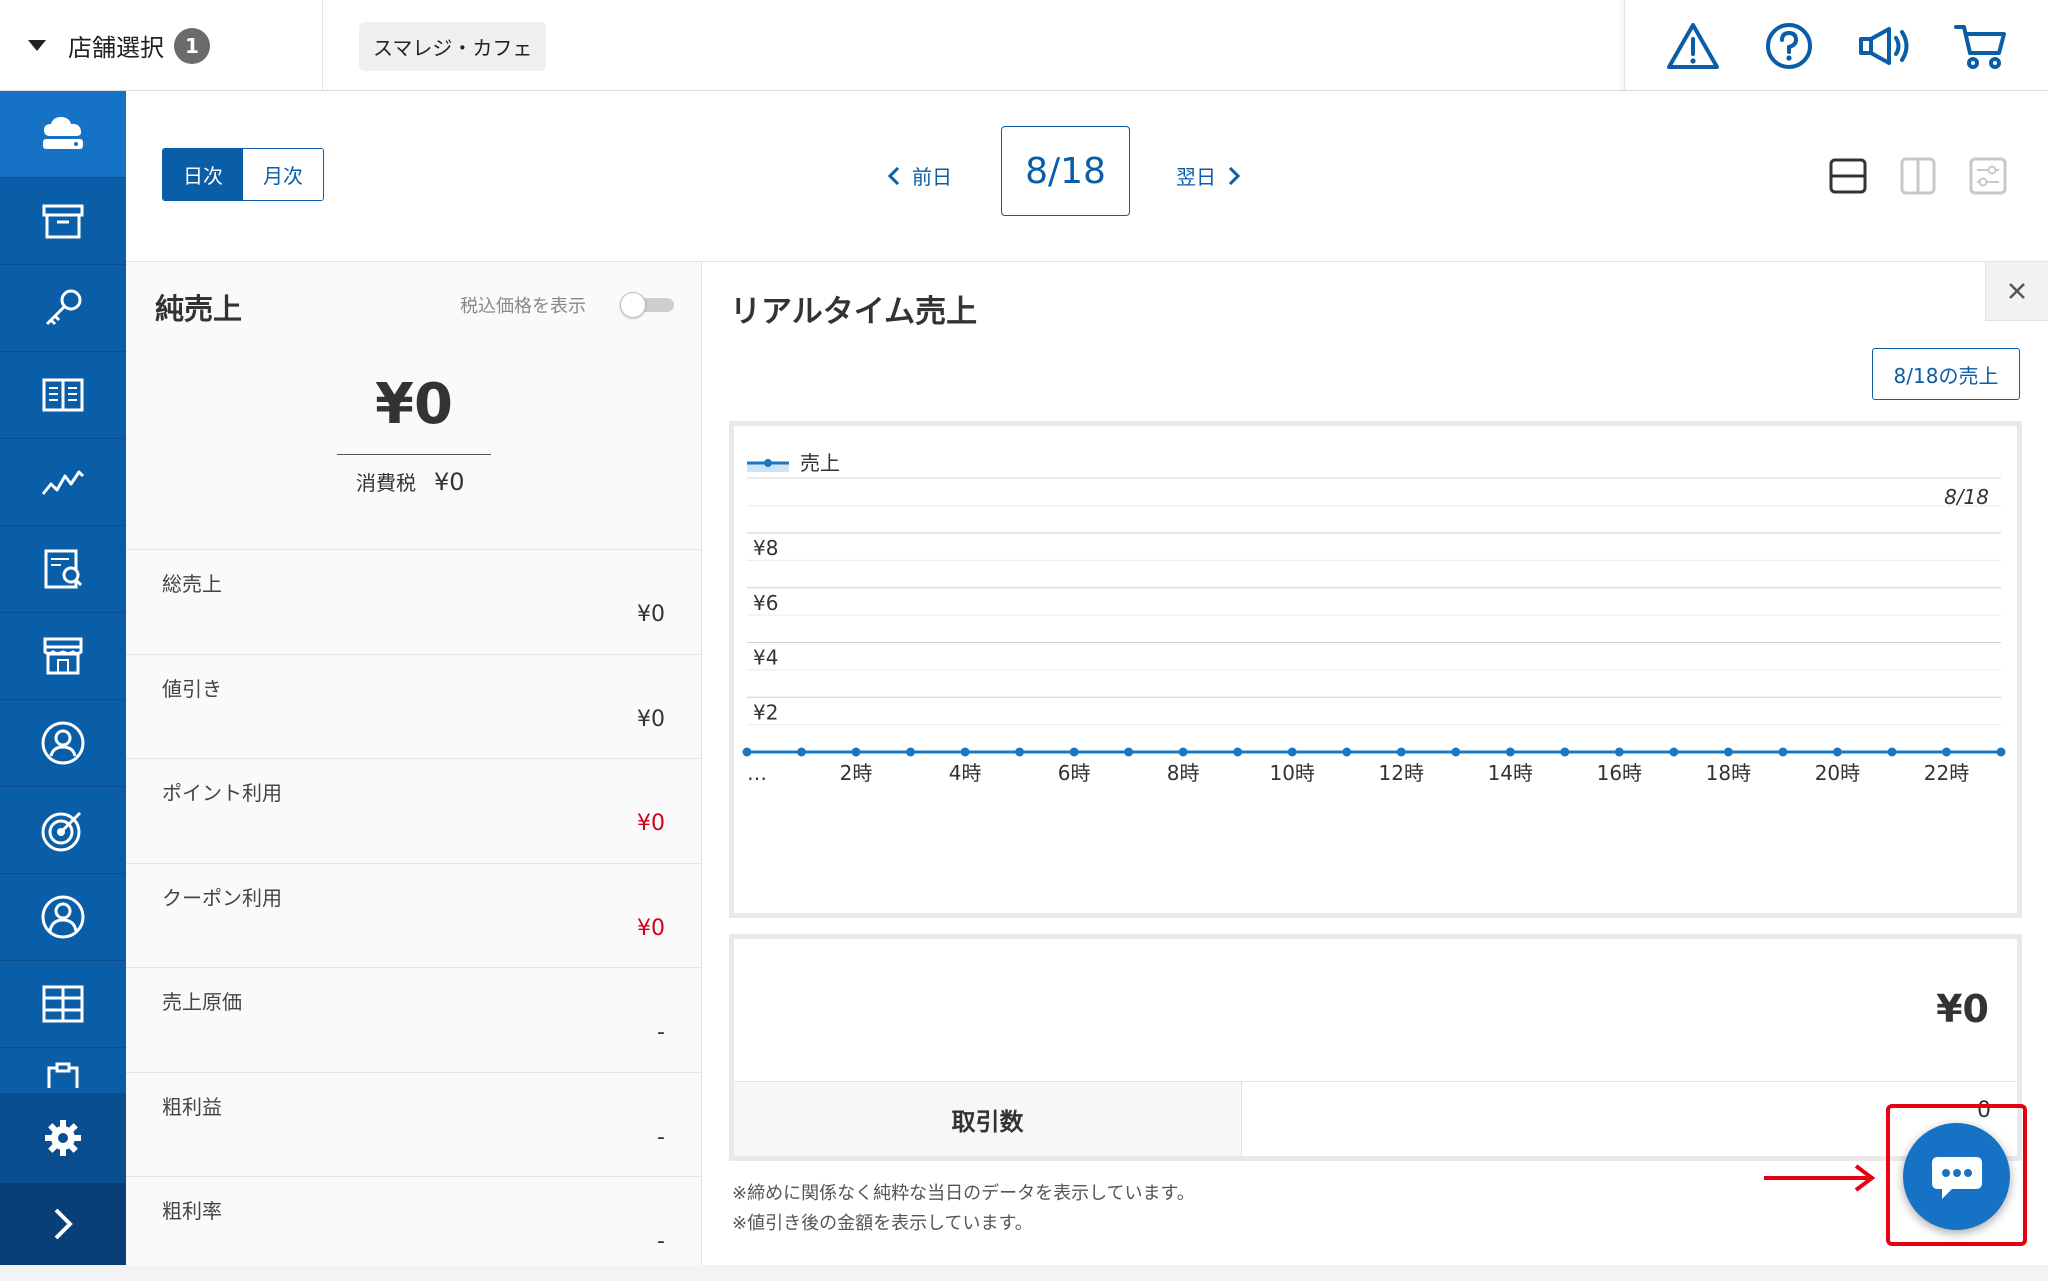 This screenshot has width=2048, height=1281. What do you see at coordinates (1196, 177) in the screenshot?
I see `next-day-label: 翌日` at bounding box center [1196, 177].